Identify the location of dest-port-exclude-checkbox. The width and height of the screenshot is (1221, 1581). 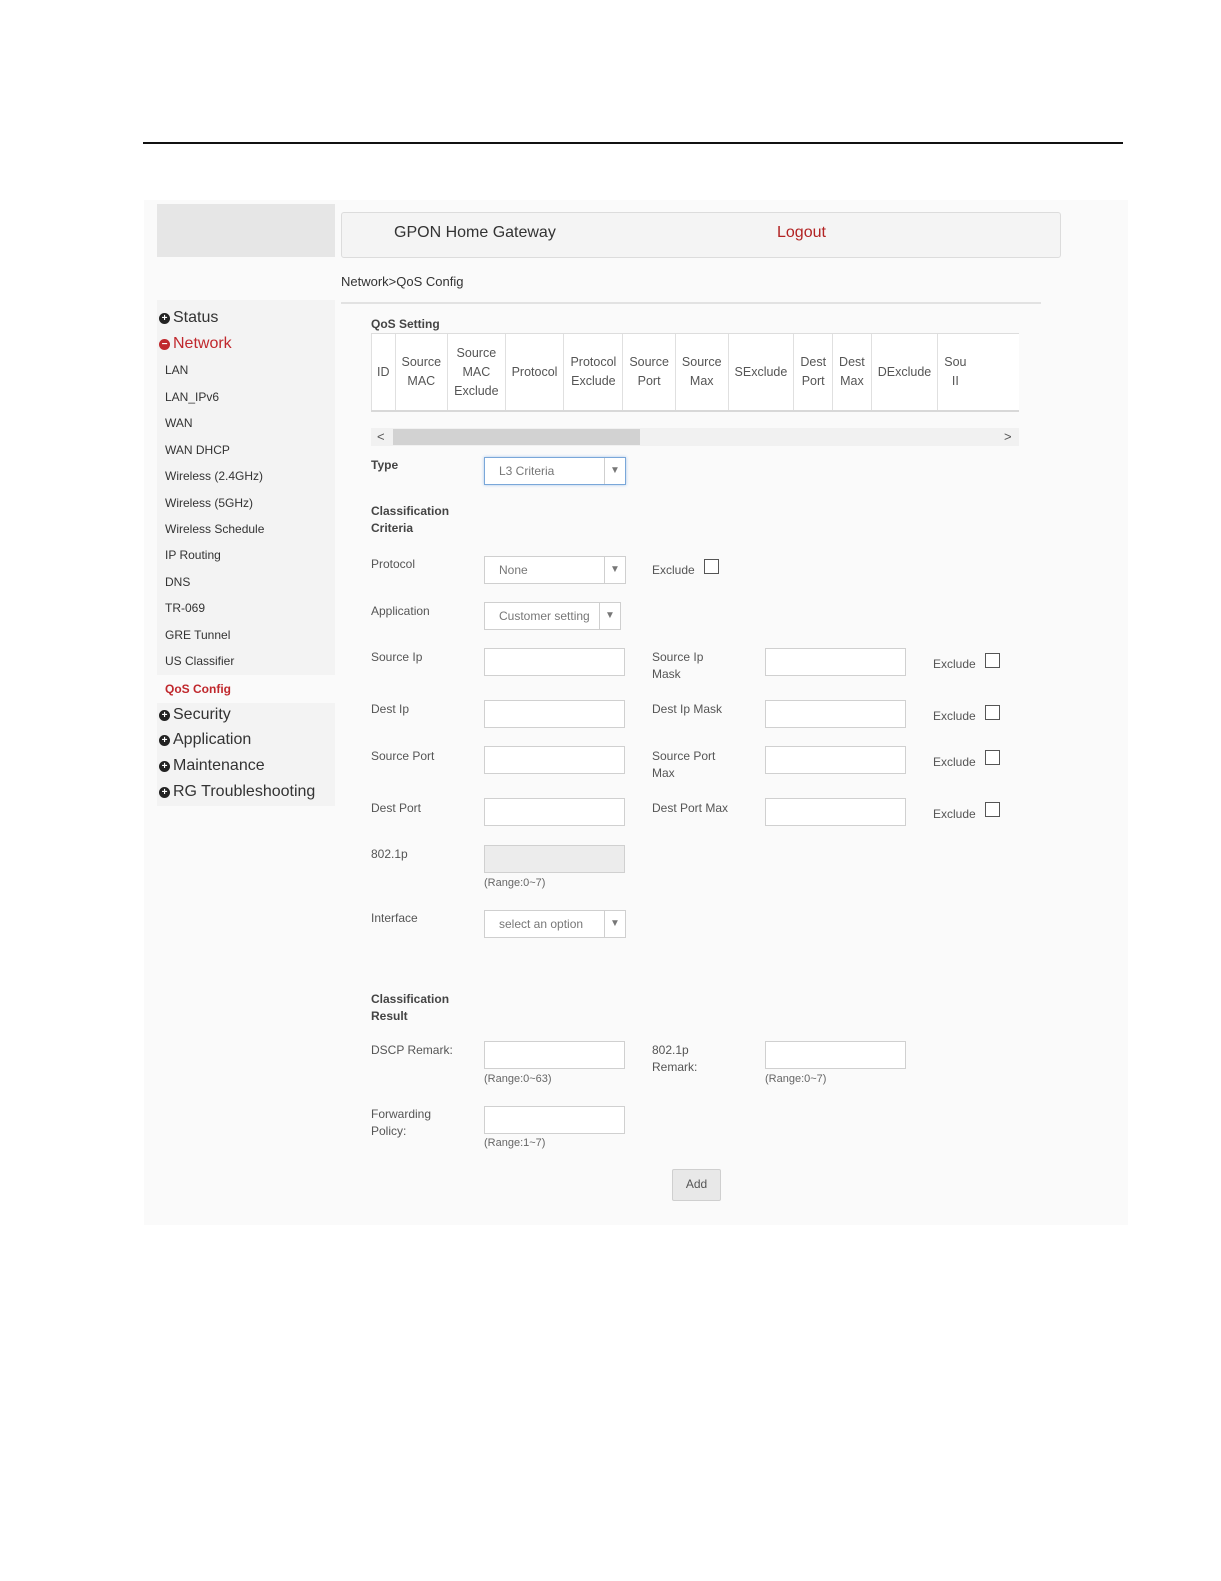
(992, 809).